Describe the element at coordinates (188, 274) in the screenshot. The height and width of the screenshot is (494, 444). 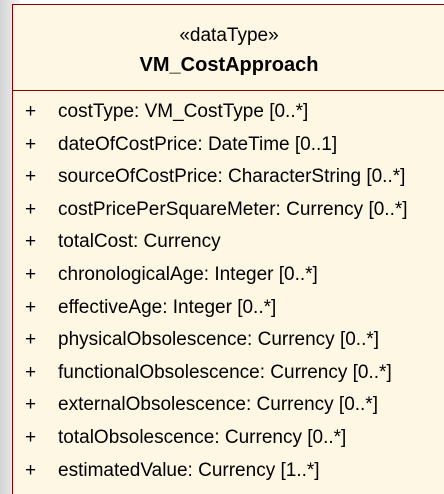
I see `attribute-text: chronologicalAge: Integer [0..*]` at that location.